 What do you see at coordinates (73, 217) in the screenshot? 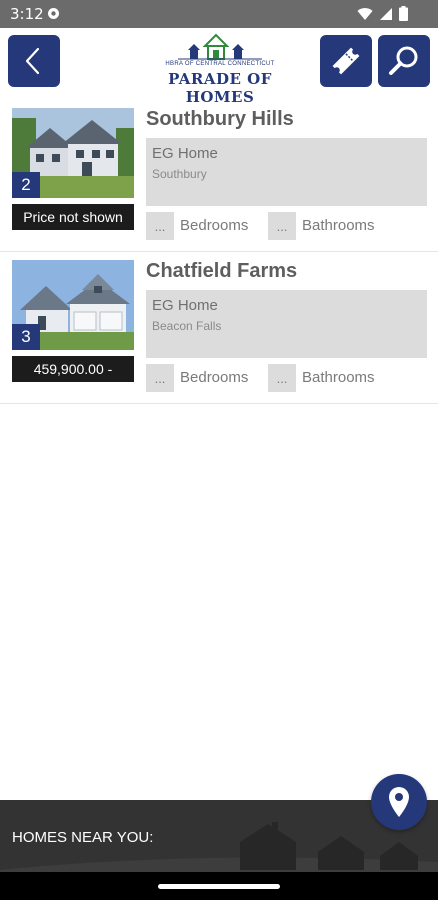
I see `listing-price: Price not shown` at bounding box center [73, 217].